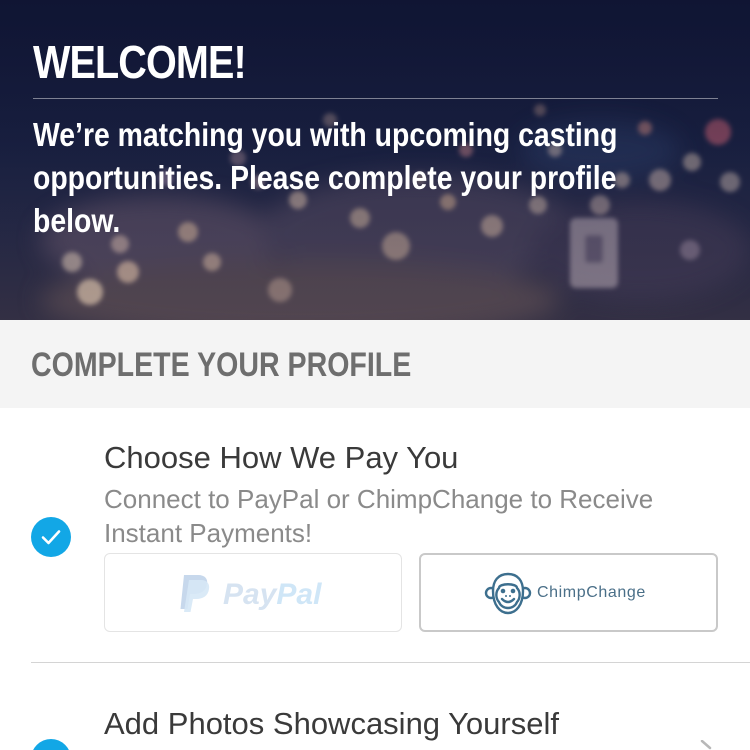 The height and width of the screenshot is (750, 750). I want to click on paypal-logo-icon, so click(195, 593).